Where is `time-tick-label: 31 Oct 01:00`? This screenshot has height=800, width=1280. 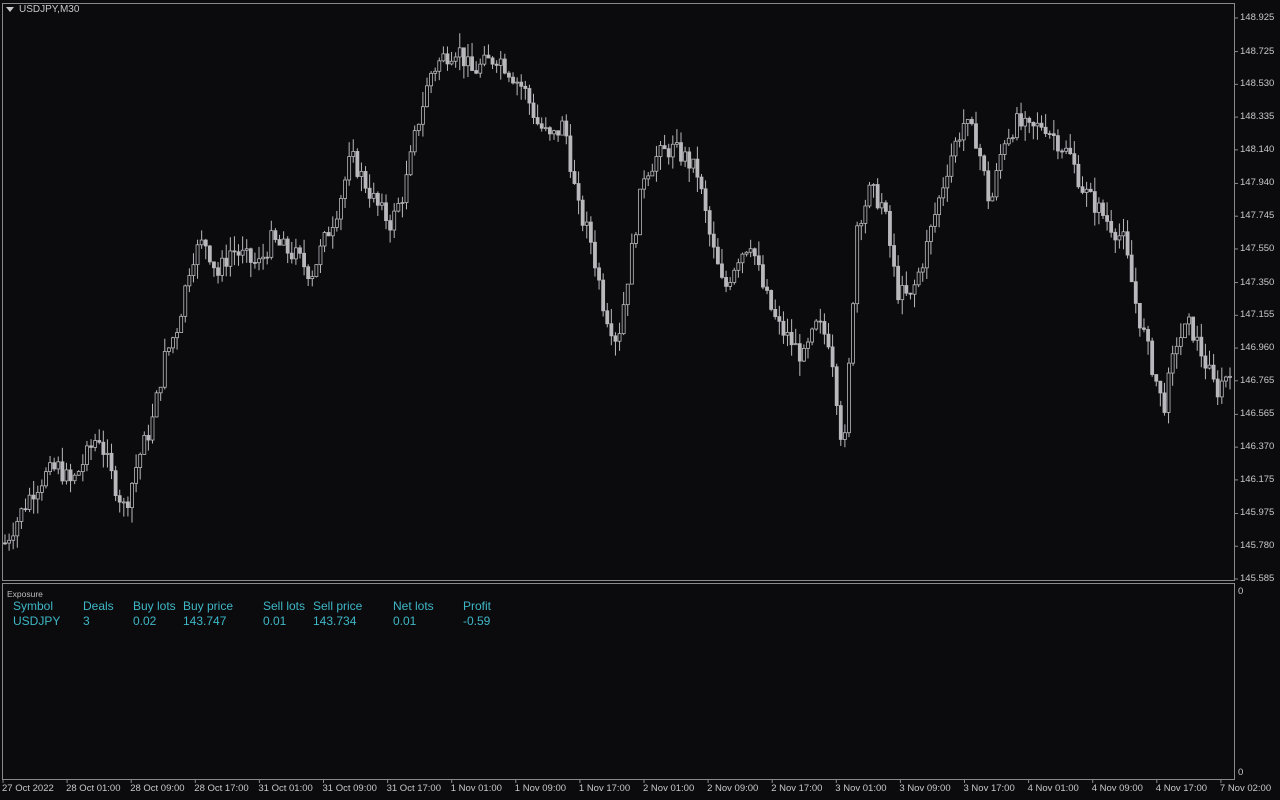
time-tick-label: 31 Oct 01:00 is located at coordinates (285, 788).